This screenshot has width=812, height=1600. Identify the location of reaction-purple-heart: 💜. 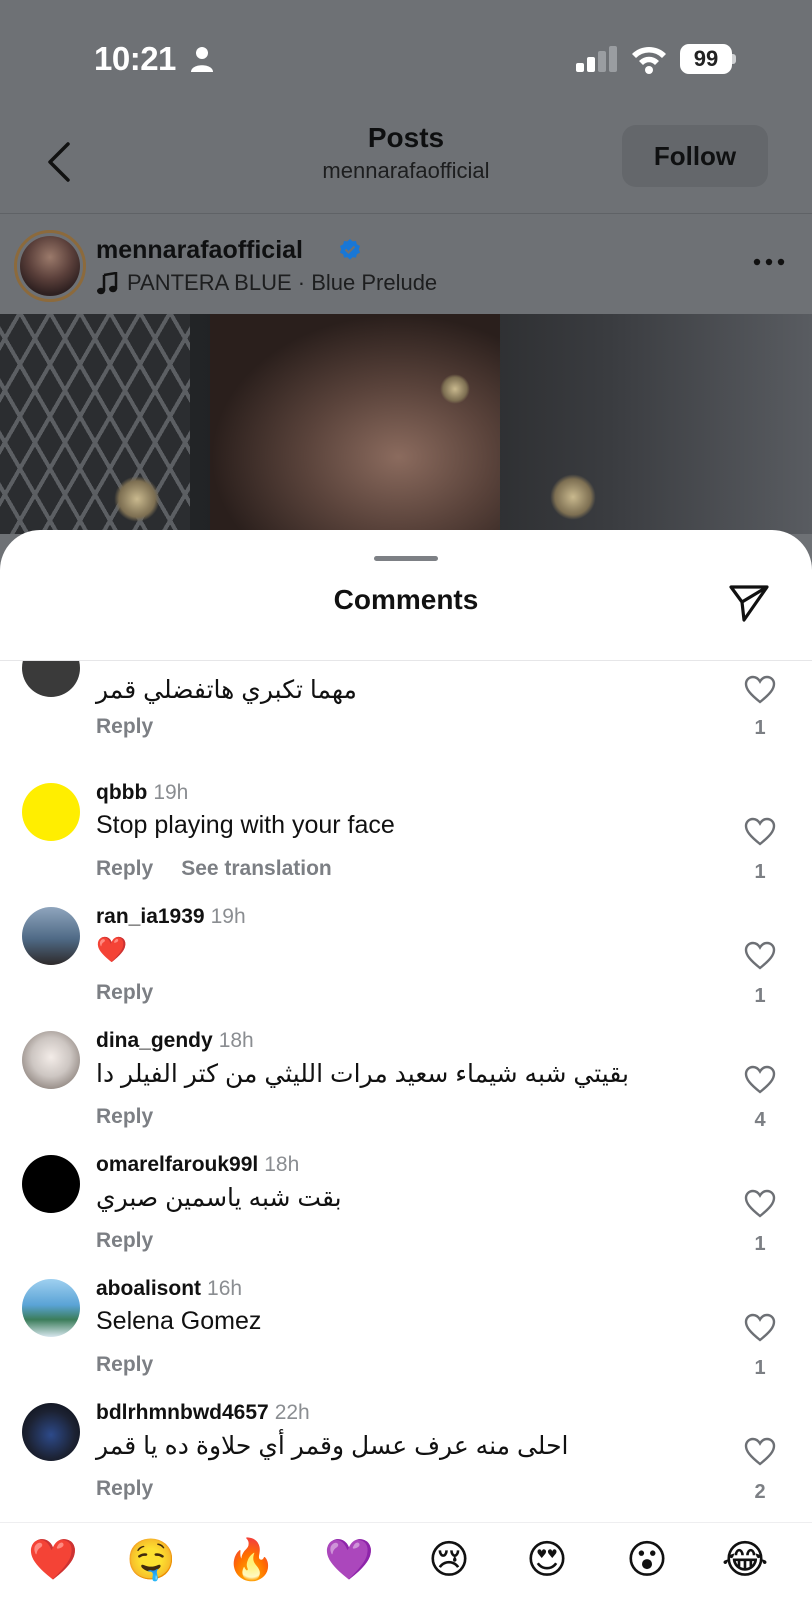
(349, 1560).